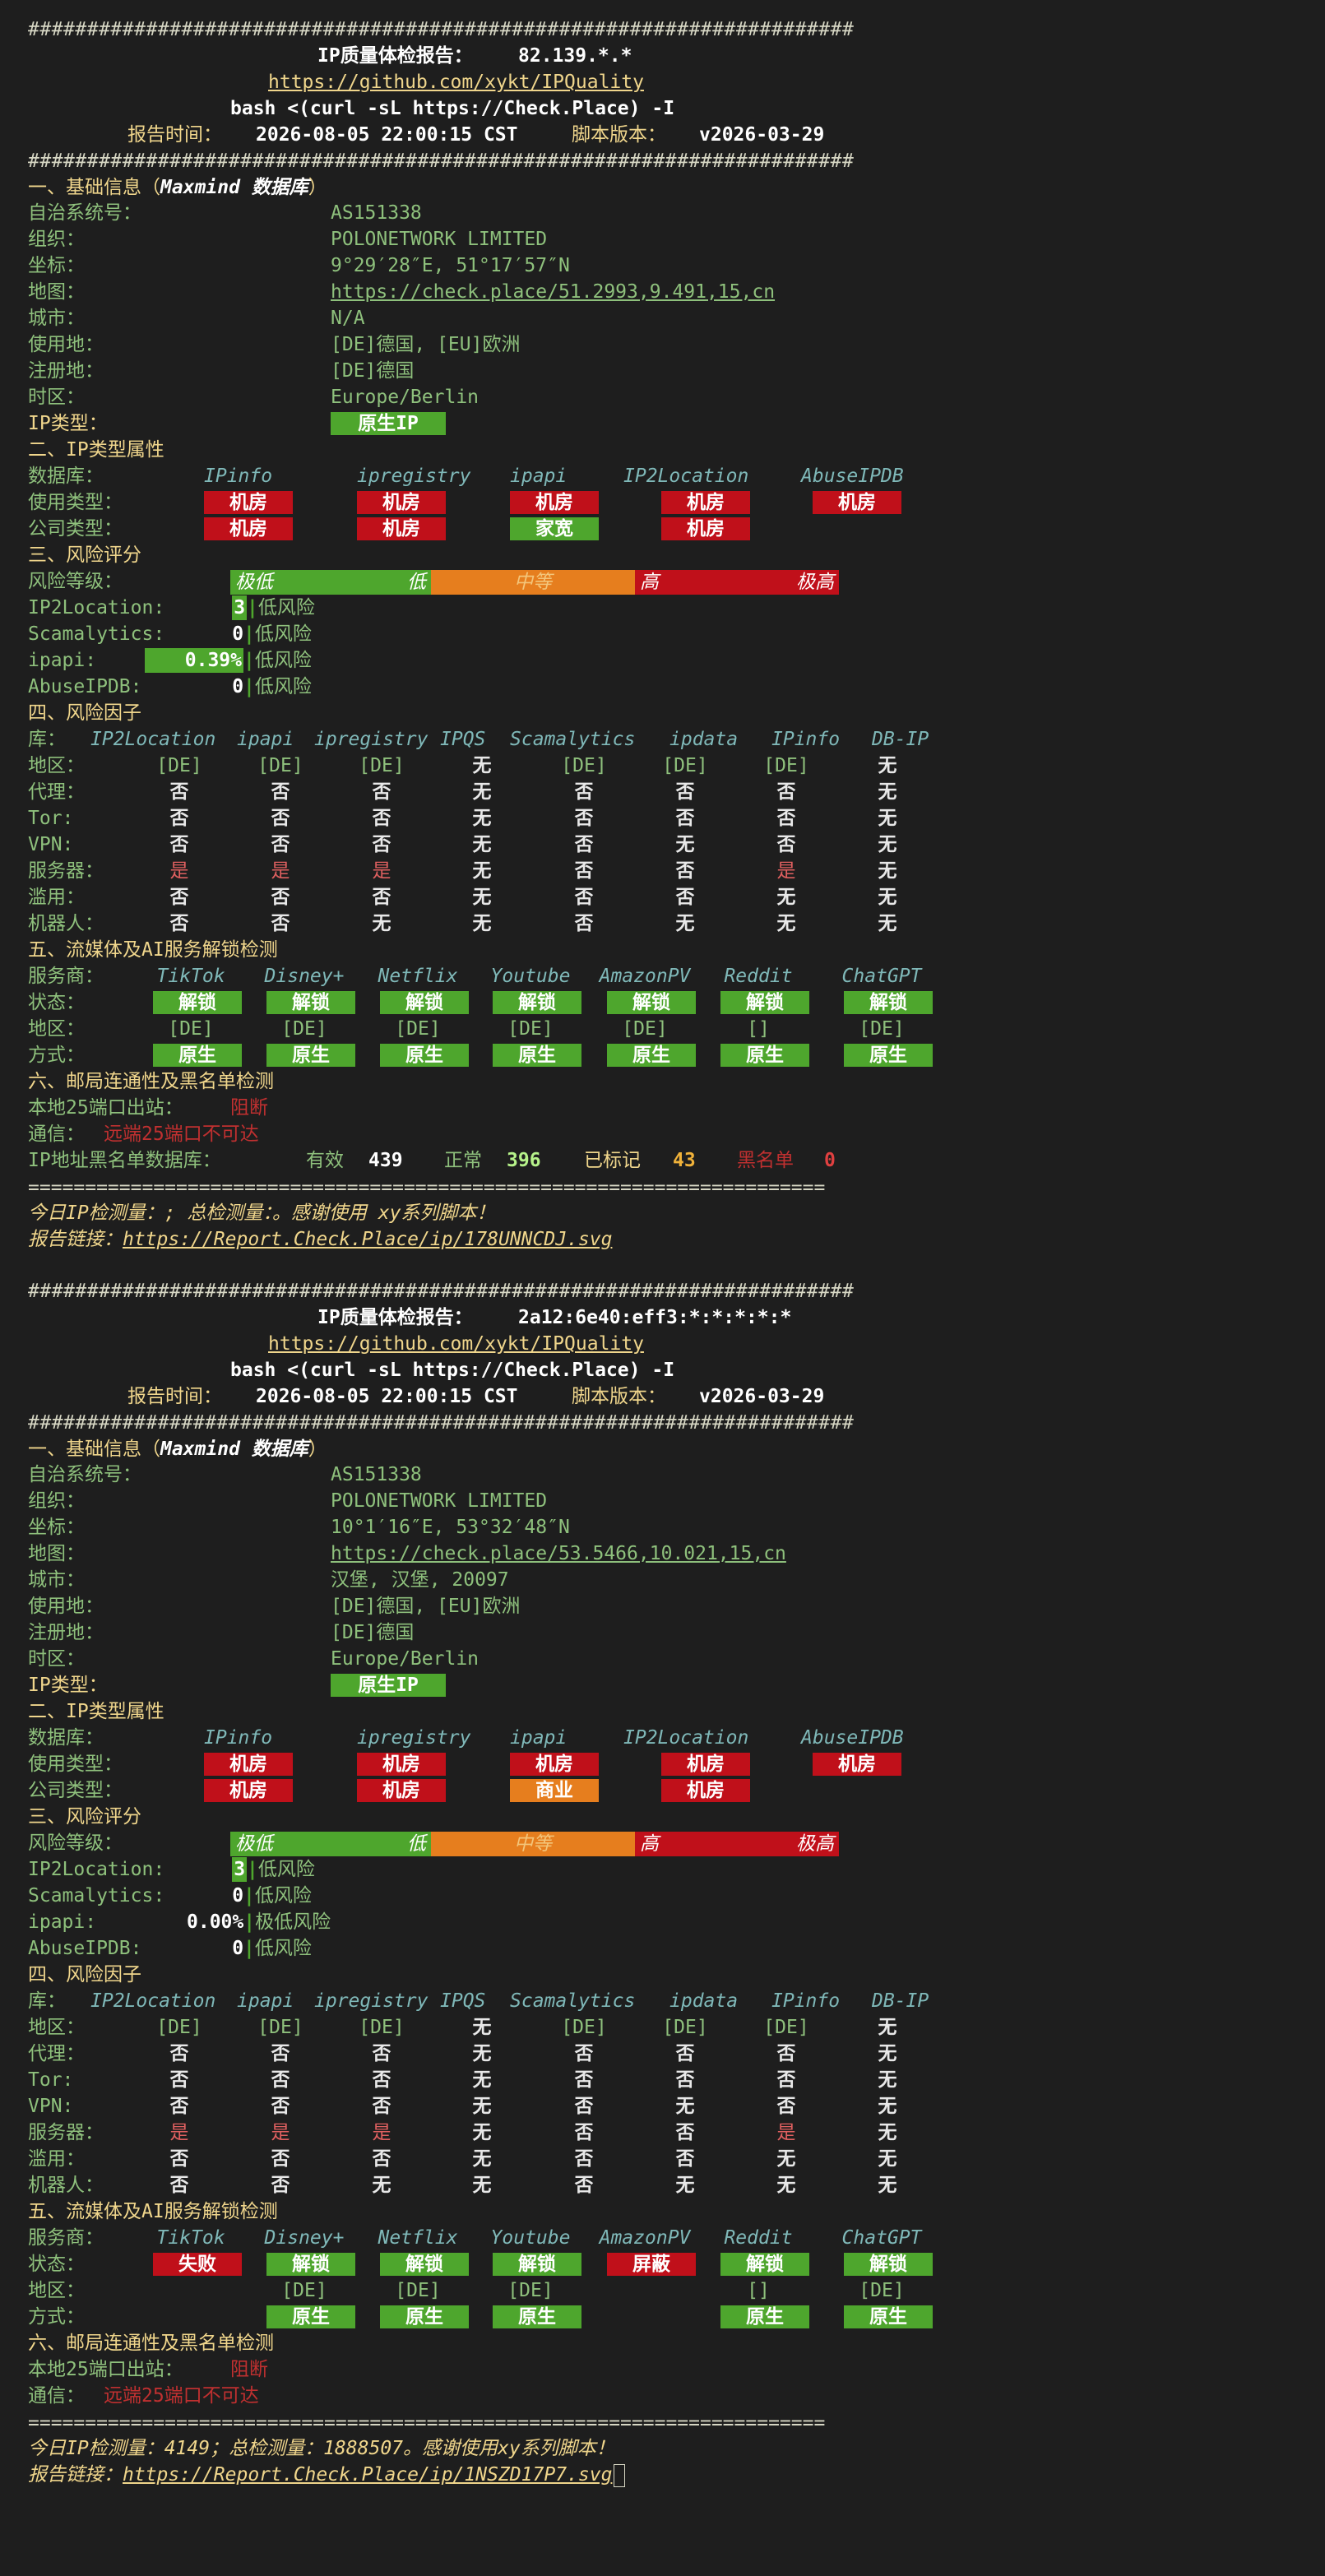 This screenshot has height=2576, width=1325. What do you see at coordinates (852, 1738) in the screenshot?
I see `db-column-header: AbuseIPDB` at bounding box center [852, 1738].